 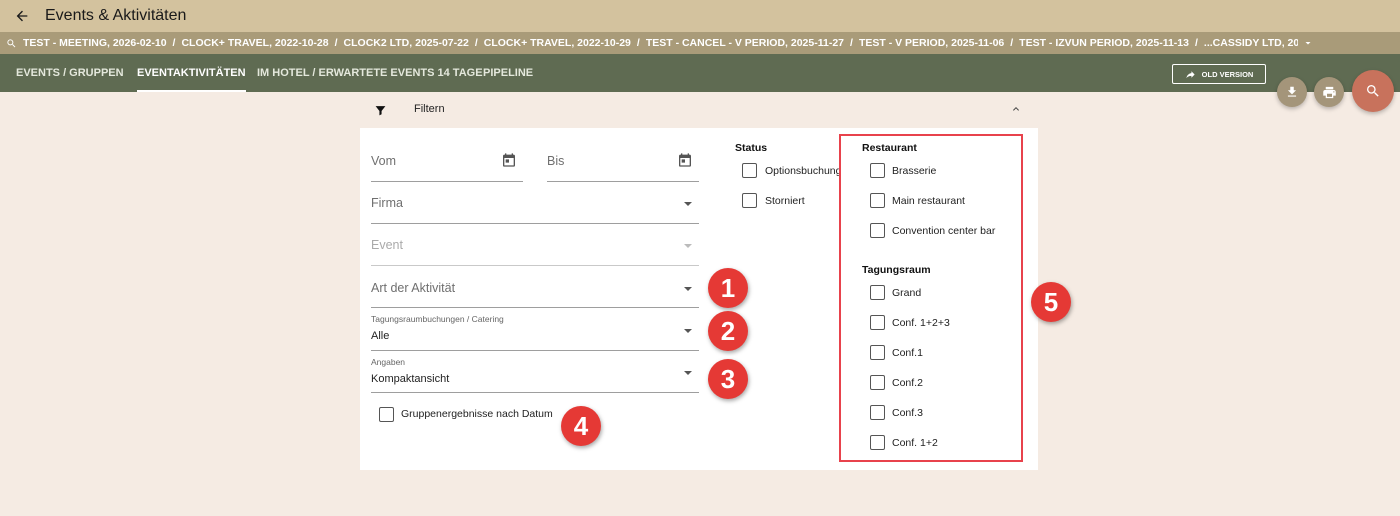 I want to click on firma-placeholder: Firma, so click(x=387, y=203).